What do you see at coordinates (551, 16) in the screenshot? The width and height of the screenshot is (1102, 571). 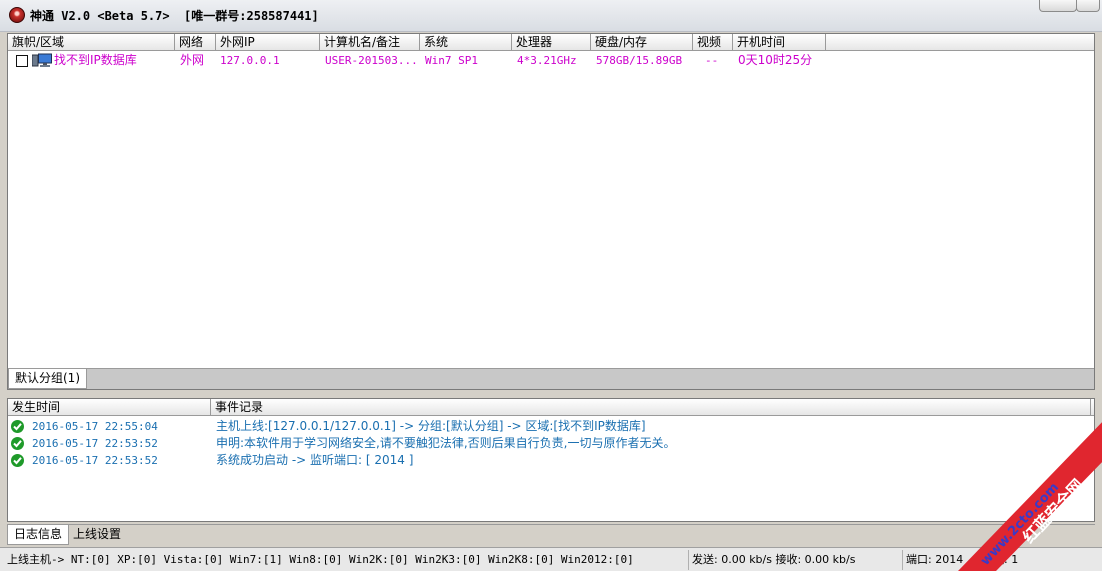 I see `title-bar: 神通 V2.0 <Beta 5.7> [唯一群号:258587441]` at bounding box center [551, 16].